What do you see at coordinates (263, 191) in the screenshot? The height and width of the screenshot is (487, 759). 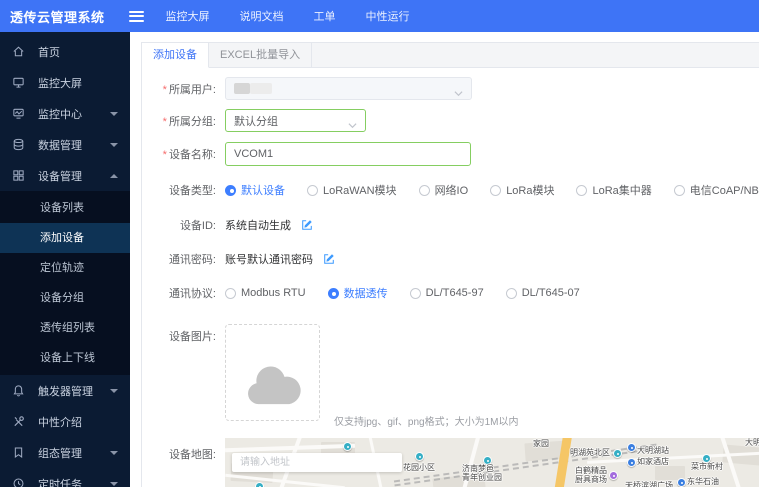 I see `radio-label: 默认设备` at bounding box center [263, 191].